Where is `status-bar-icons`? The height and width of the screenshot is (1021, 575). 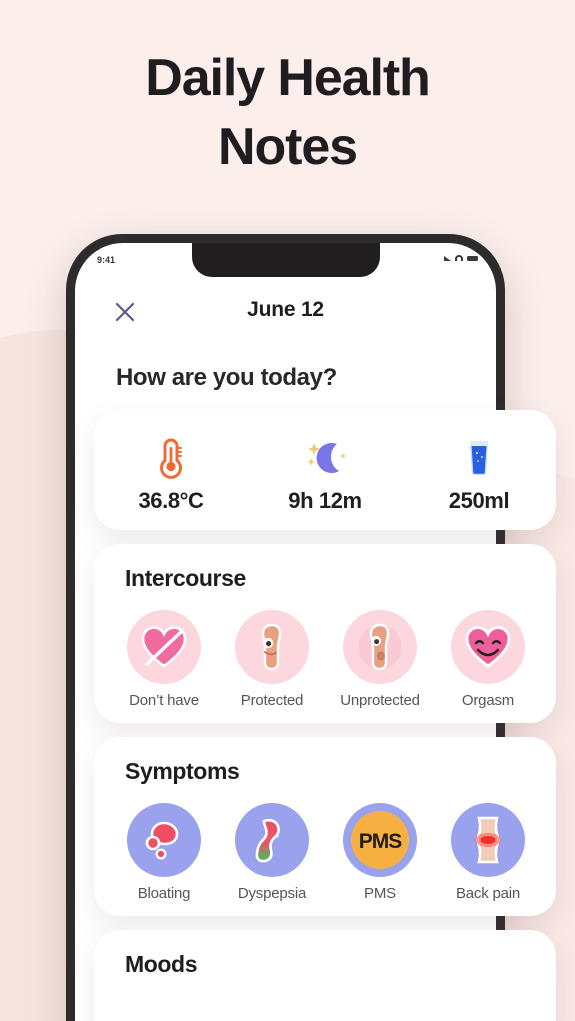 status-bar-icons is located at coordinates (461, 258).